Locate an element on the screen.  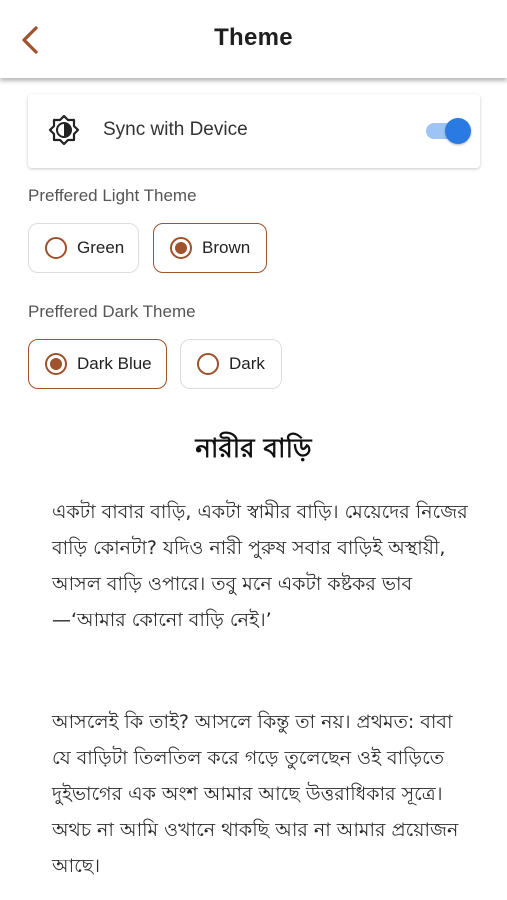
light-theme-option-brown: Brown is located at coordinates (210, 248).